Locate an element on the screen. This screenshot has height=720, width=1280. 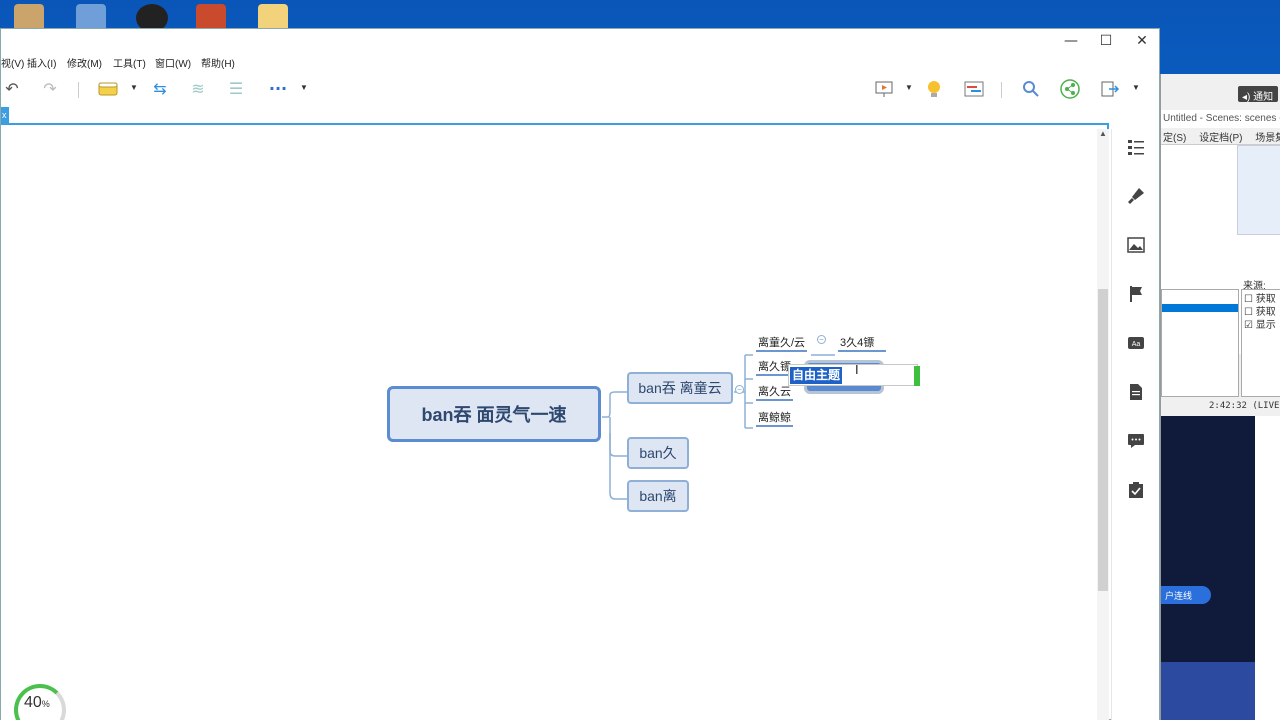
undo-icon: ↶ is located at coordinates (12, 89).